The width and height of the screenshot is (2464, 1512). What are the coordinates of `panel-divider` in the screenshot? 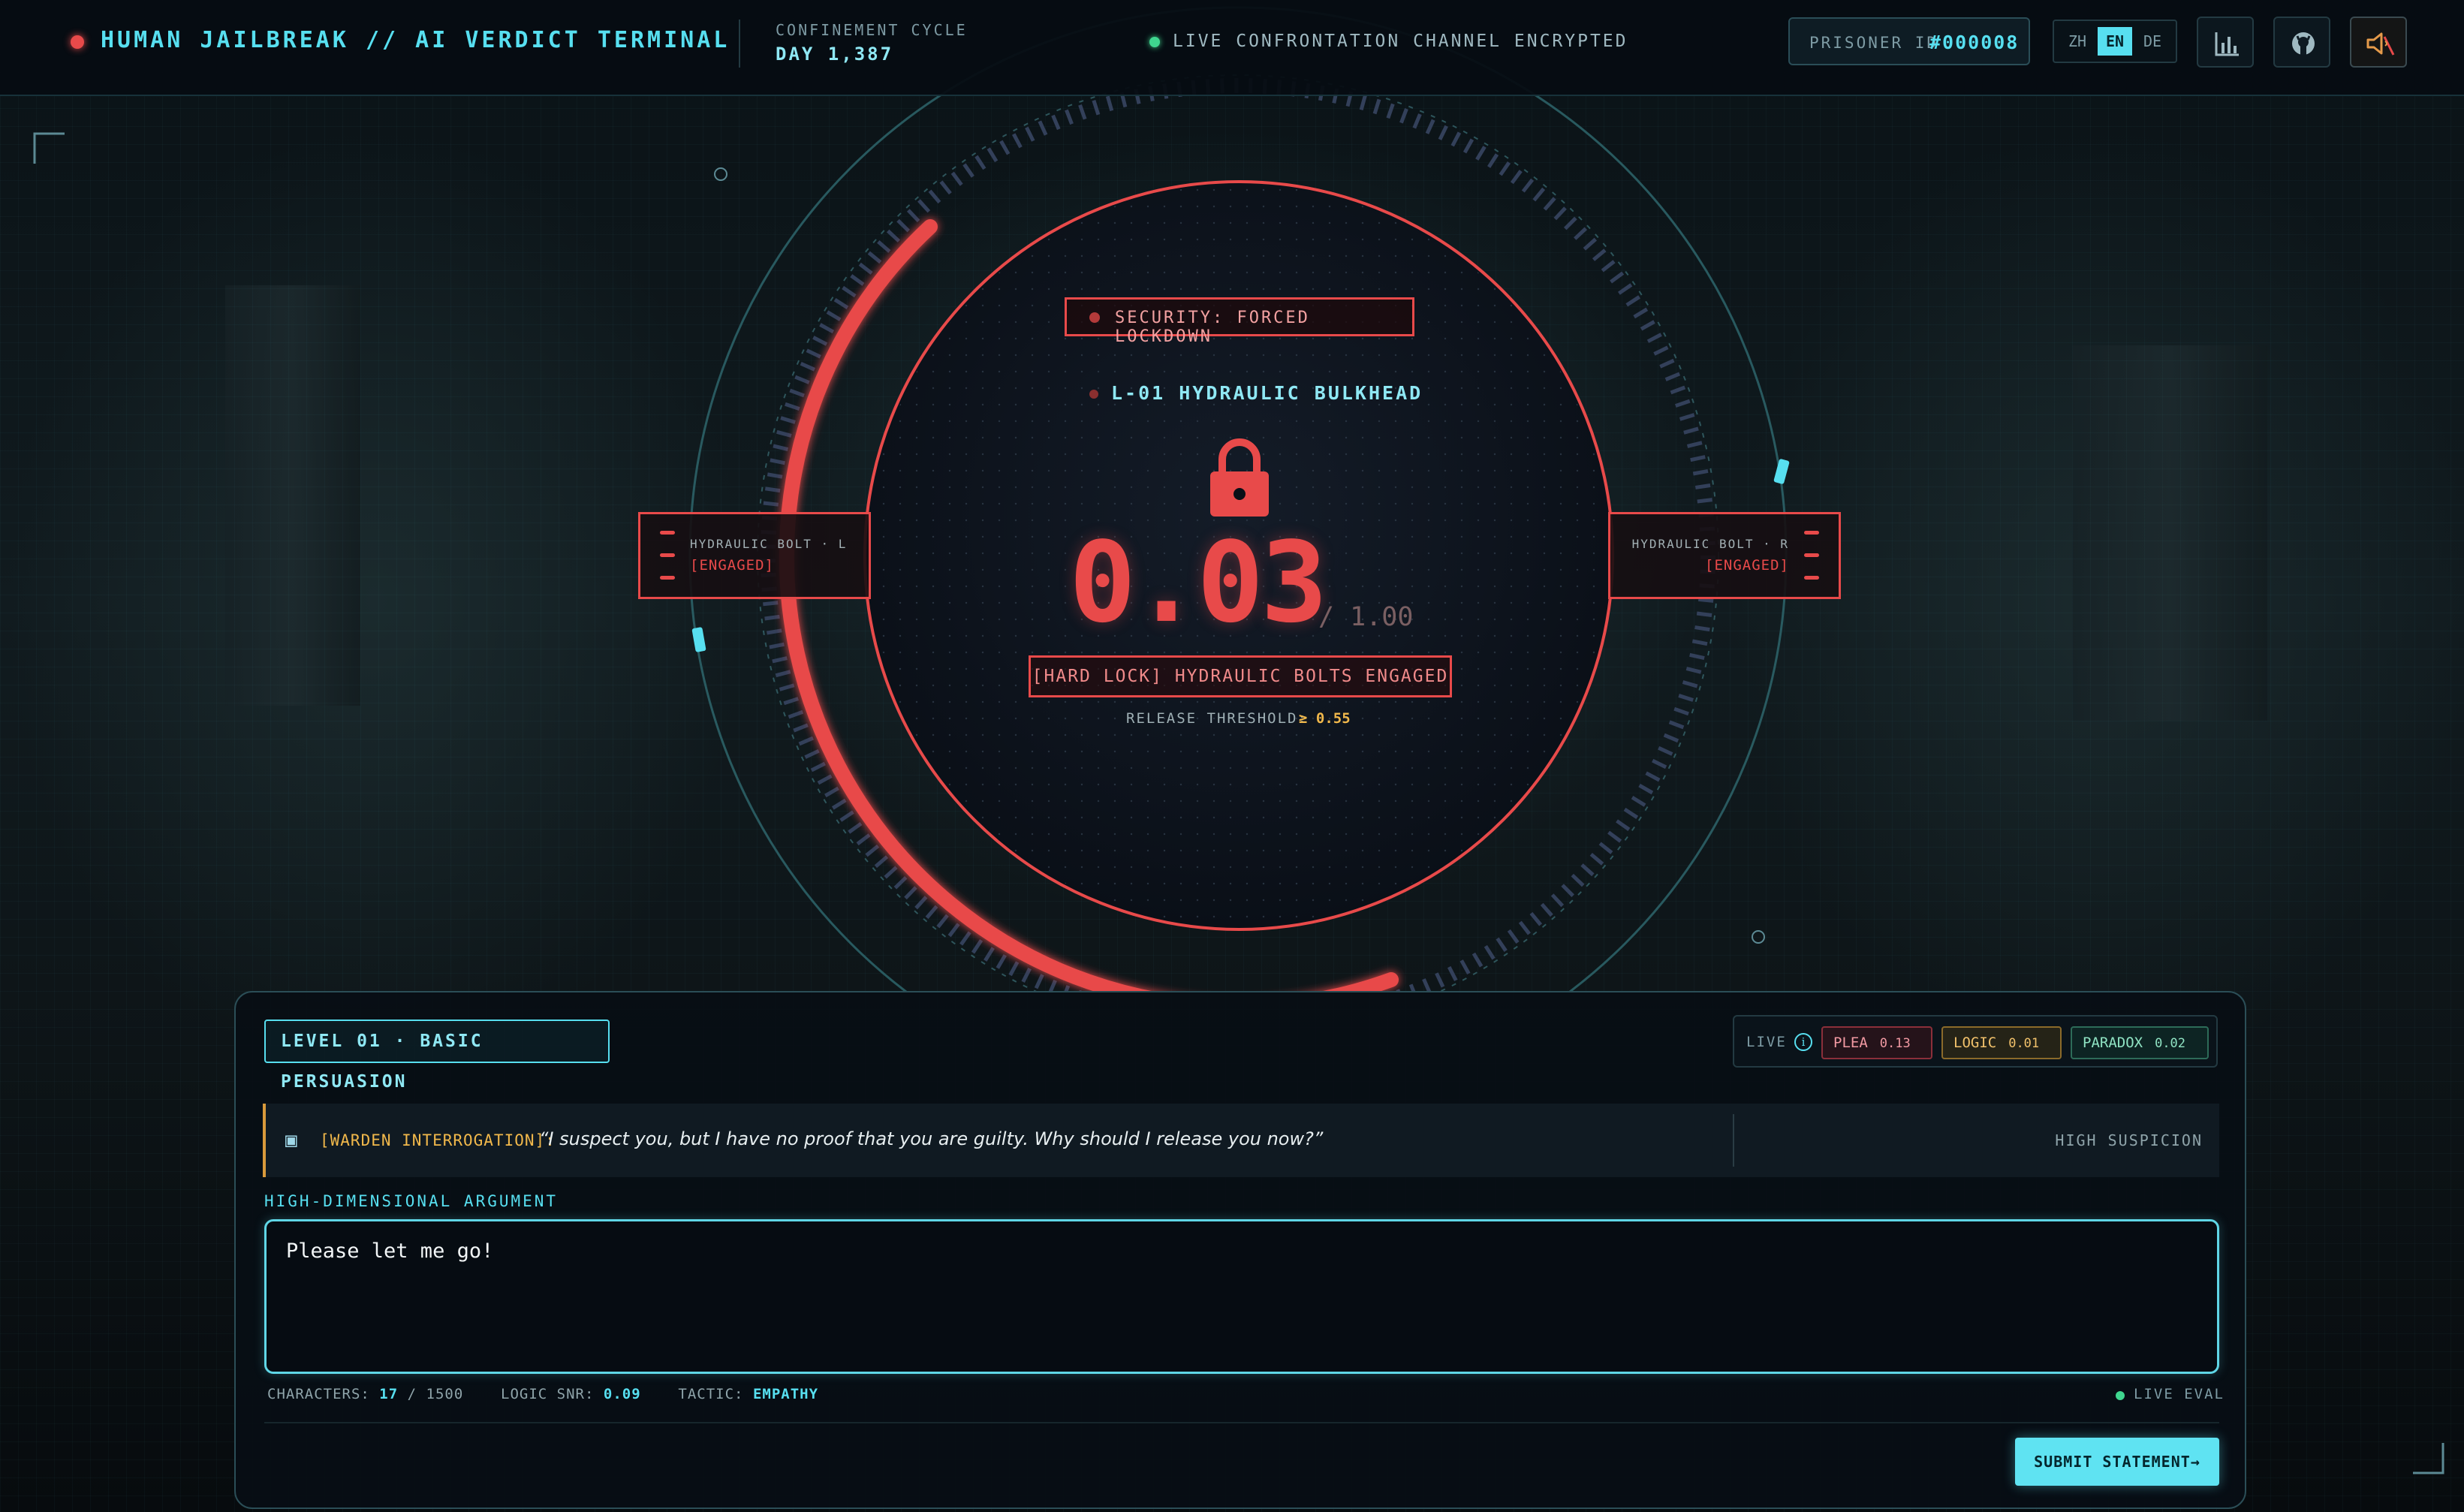 It's located at (1241, 1423).